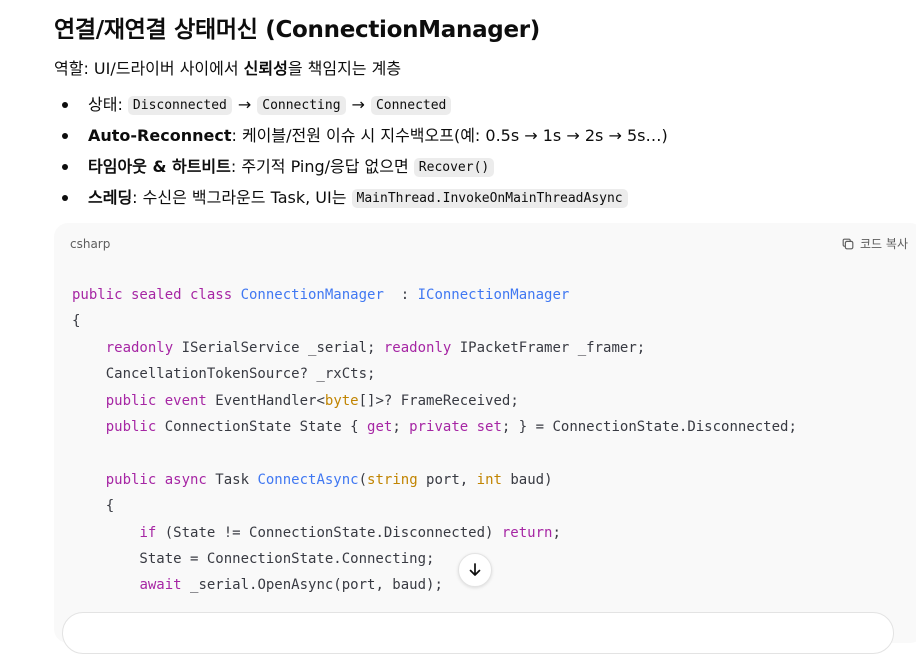 The height and width of the screenshot is (654, 916). Describe the element at coordinates (649, 427) in the screenshot. I see `code-token: ; } = ConnectionState.Disconnected;` at that location.